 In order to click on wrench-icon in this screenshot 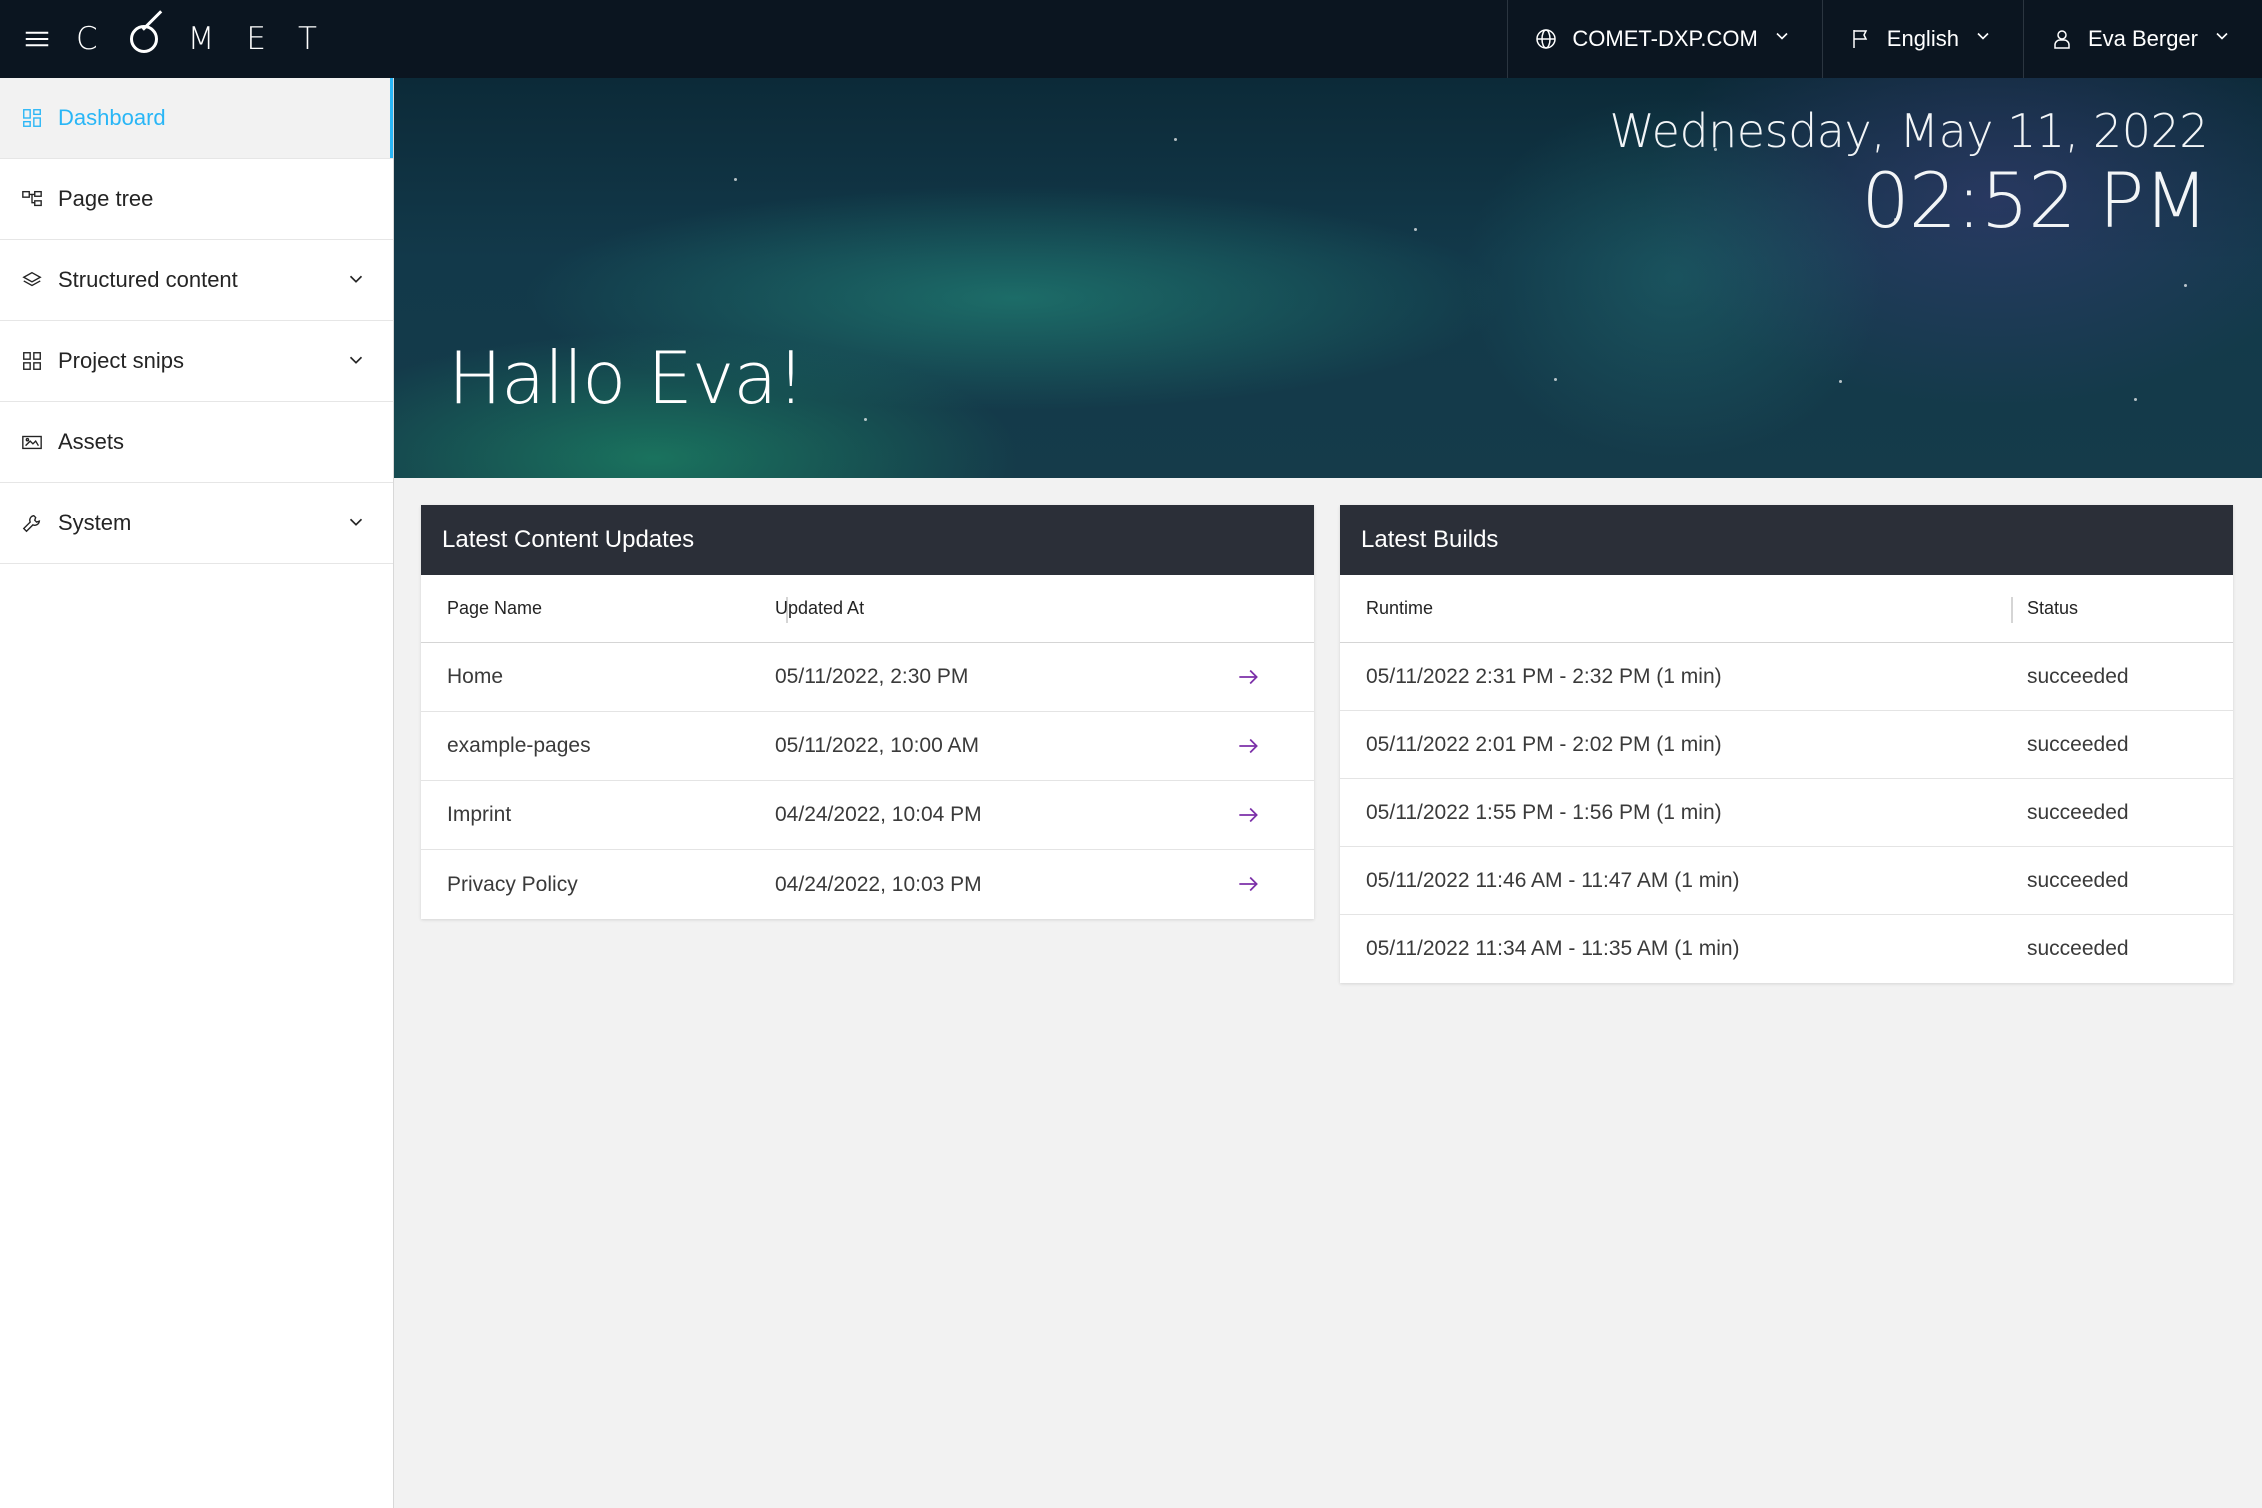, I will do `click(32, 523)`.